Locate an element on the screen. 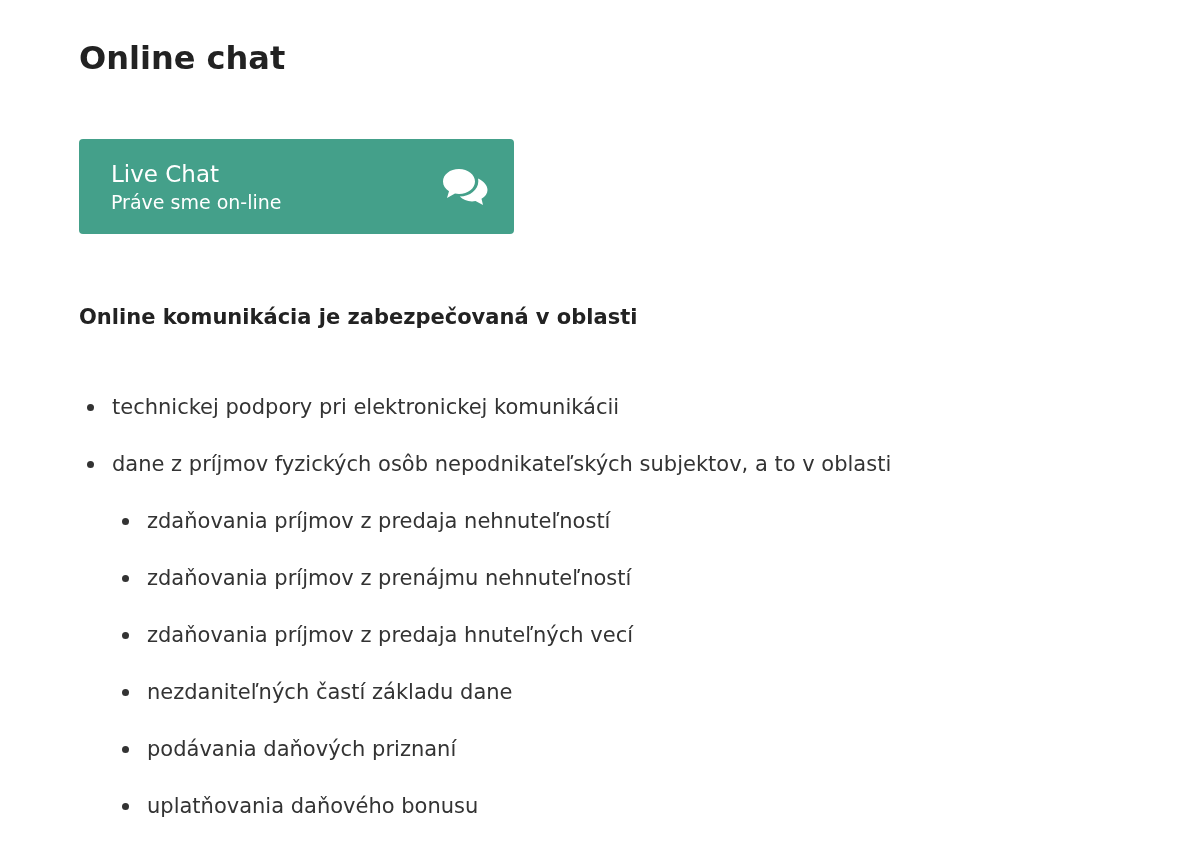 The image size is (1200, 860). page-title: Online chat is located at coordinates (183, 58).